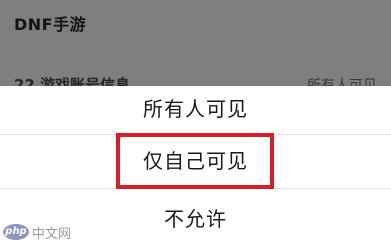 Image resolution: width=391 pixels, height=244 pixels. Describe the element at coordinates (16, 232) in the screenshot. I see `php-logo-icon: php` at that location.